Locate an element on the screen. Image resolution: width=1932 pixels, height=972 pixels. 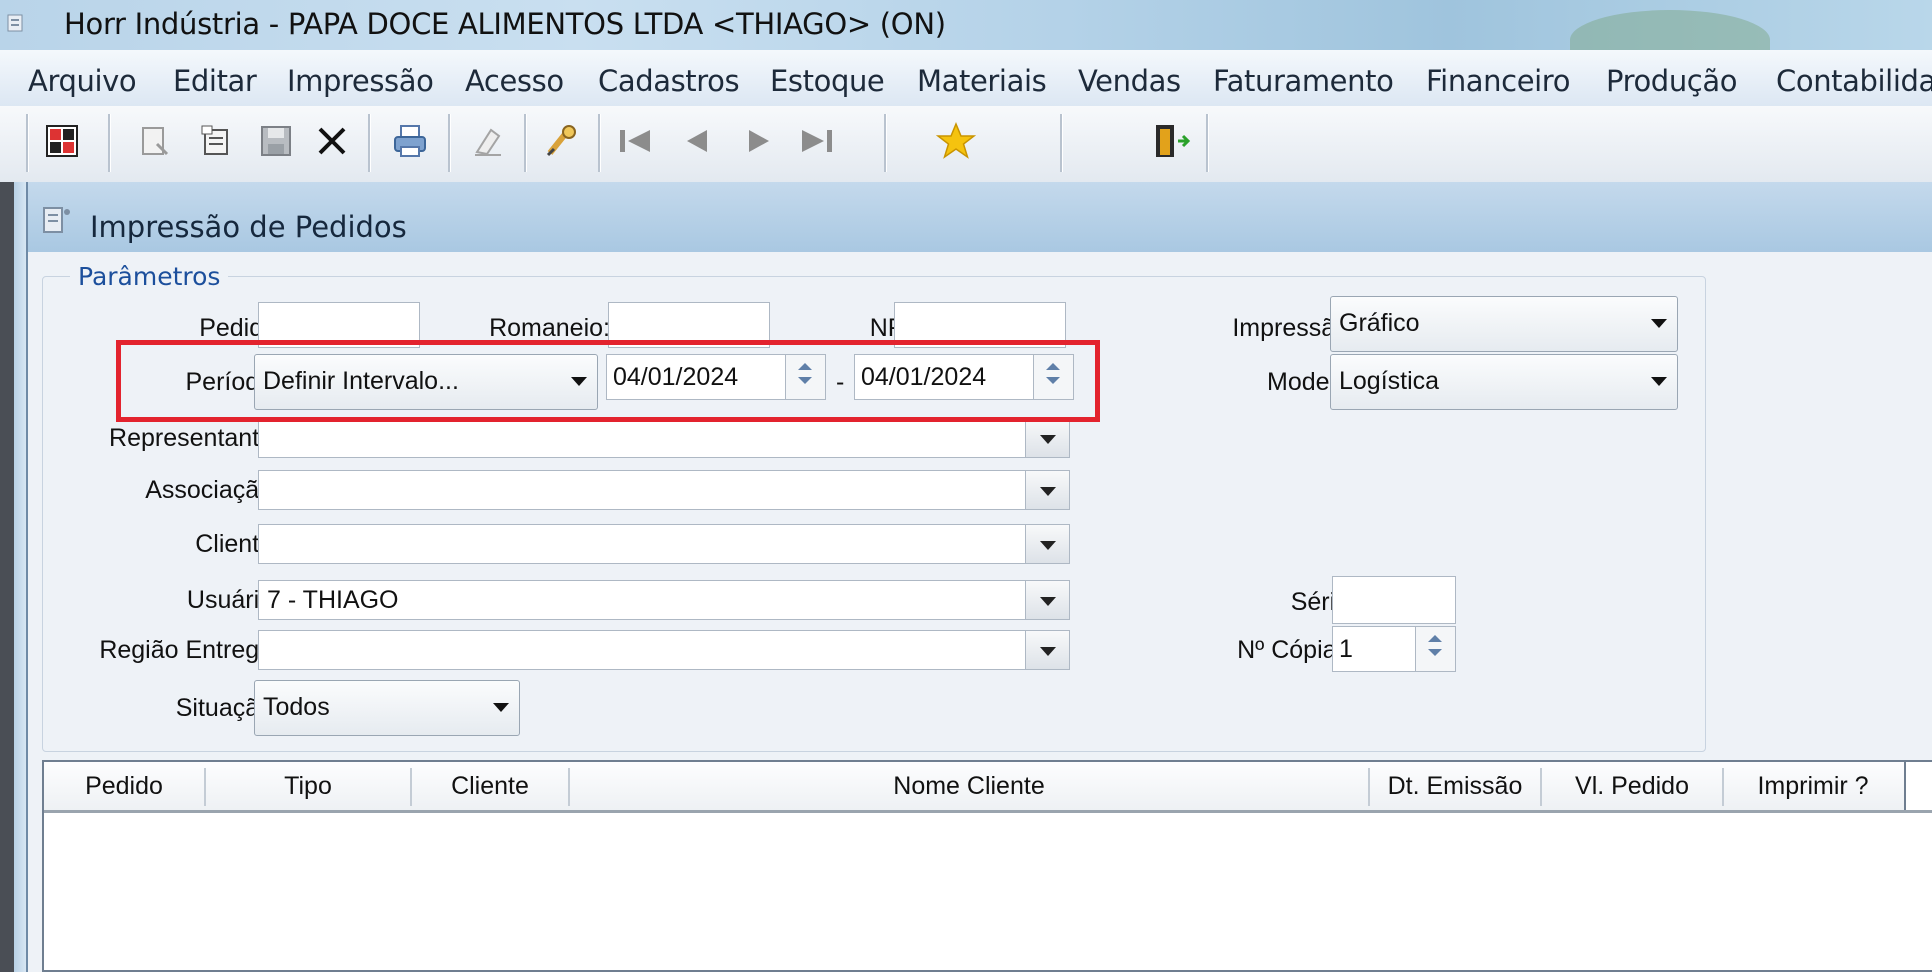
first-record-icon is located at coordinates (636, 141).